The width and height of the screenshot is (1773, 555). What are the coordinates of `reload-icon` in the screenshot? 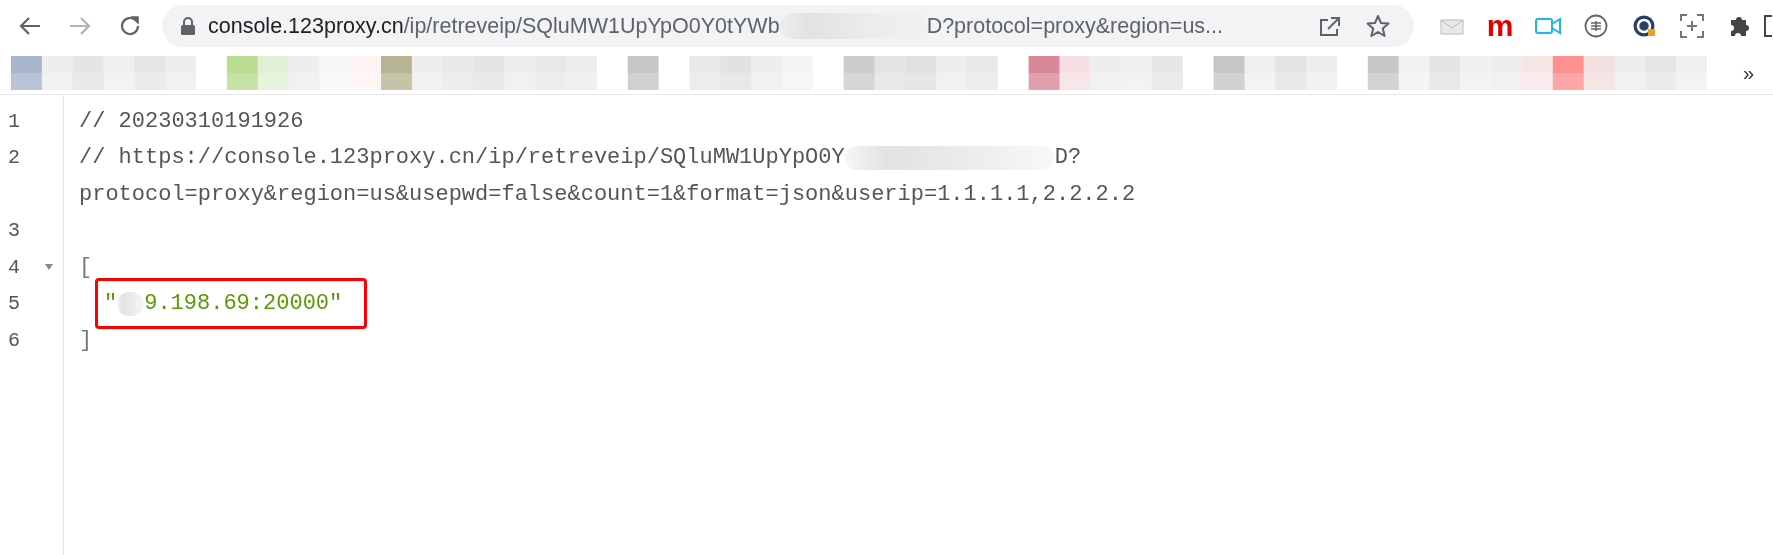 It's located at (130, 26).